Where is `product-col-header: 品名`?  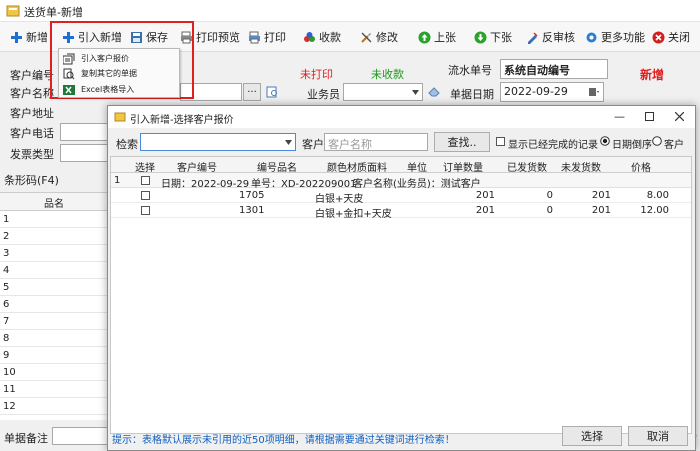 product-col-header: 品名 is located at coordinates (54, 204).